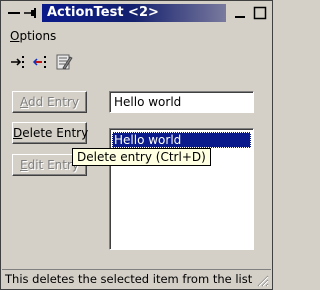 This screenshot has height=290, width=320. What do you see at coordinates (240, 13) in the screenshot?
I see `minimize-icon` at bounding box center [240, 13].